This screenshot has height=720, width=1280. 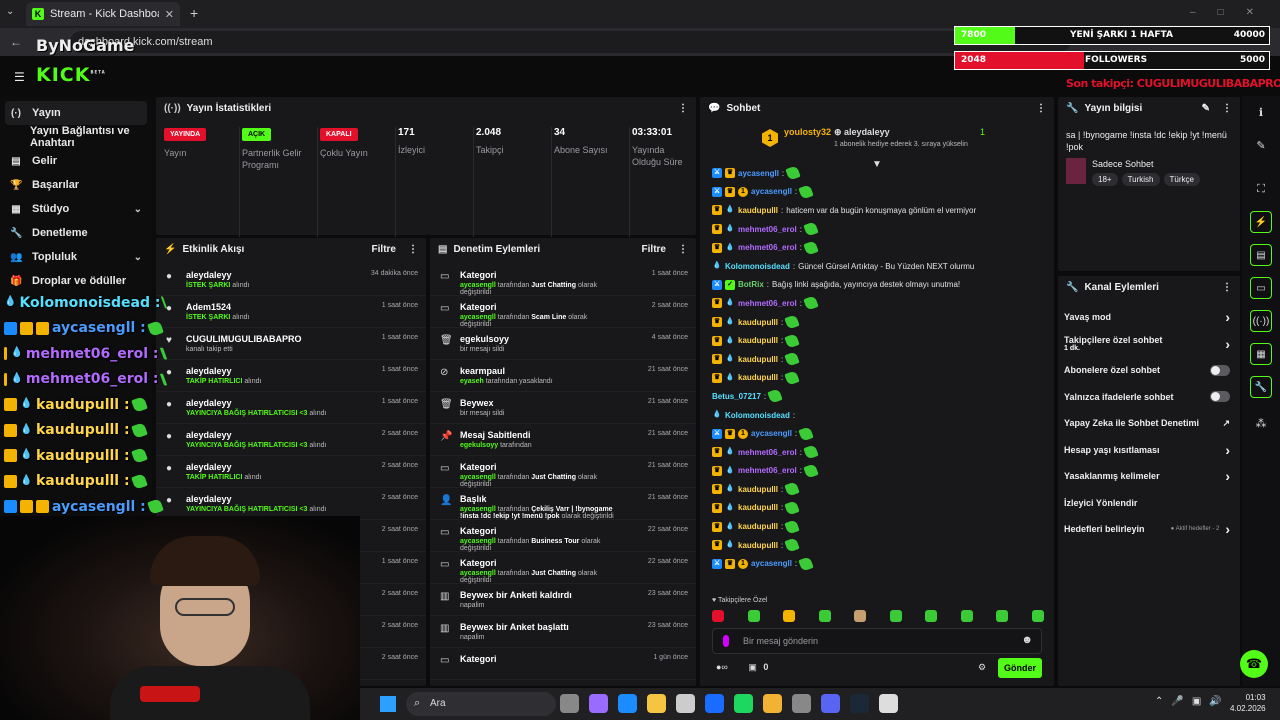 What do you see at coordinates (569, 703) in the screenshot?
I see `camera-app-icon` at bounding box center [569, 703].